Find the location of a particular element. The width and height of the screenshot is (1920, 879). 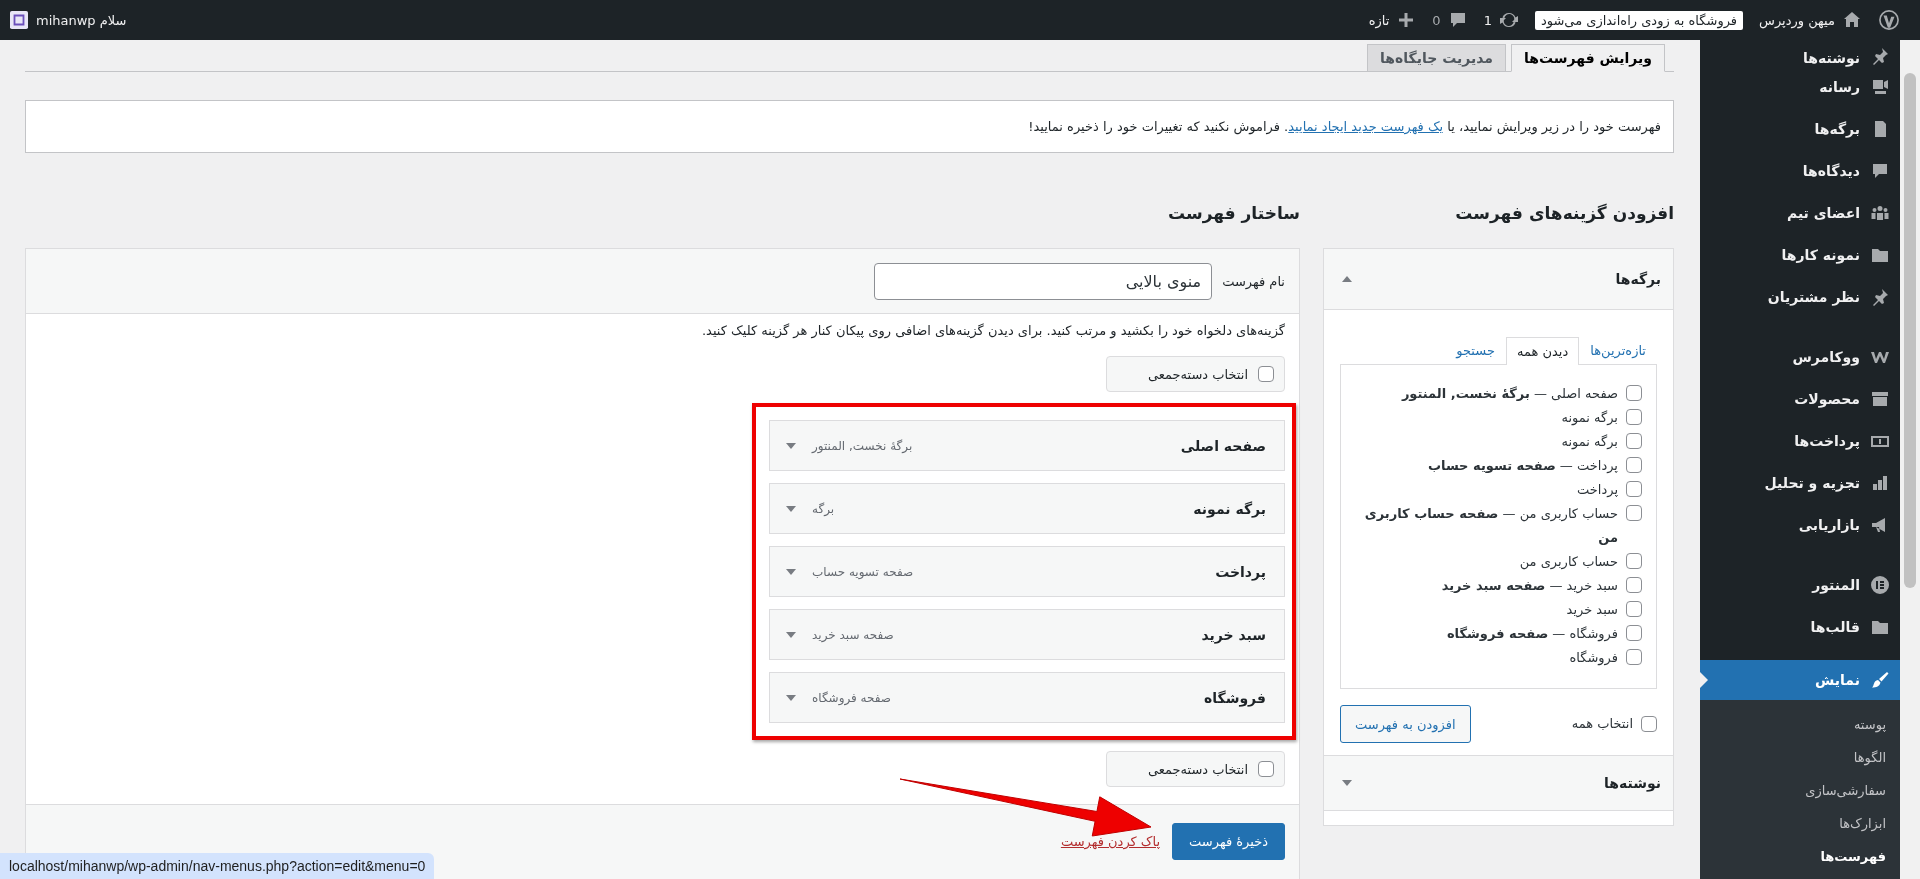

sidebar-item: المنتور is located at coordinates (1800, 585).